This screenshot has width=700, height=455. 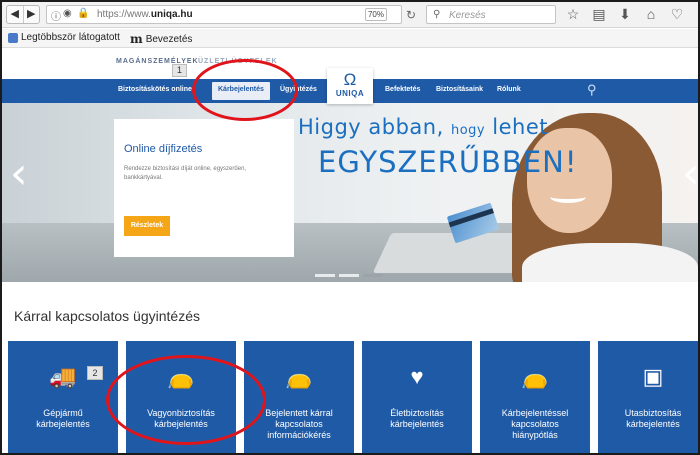 What do you see at coordinates (653, 376) in the screenshot?
I see `suitcase-icon: ▣` at bounding box center [653, 376].